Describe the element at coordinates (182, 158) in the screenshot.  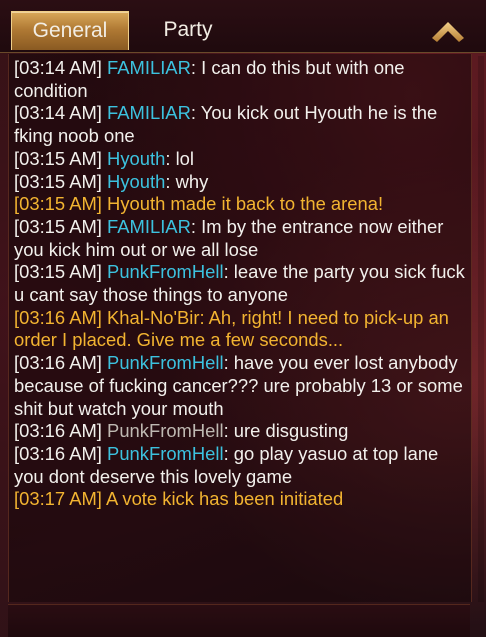
I see `message-text: lol` at that location.